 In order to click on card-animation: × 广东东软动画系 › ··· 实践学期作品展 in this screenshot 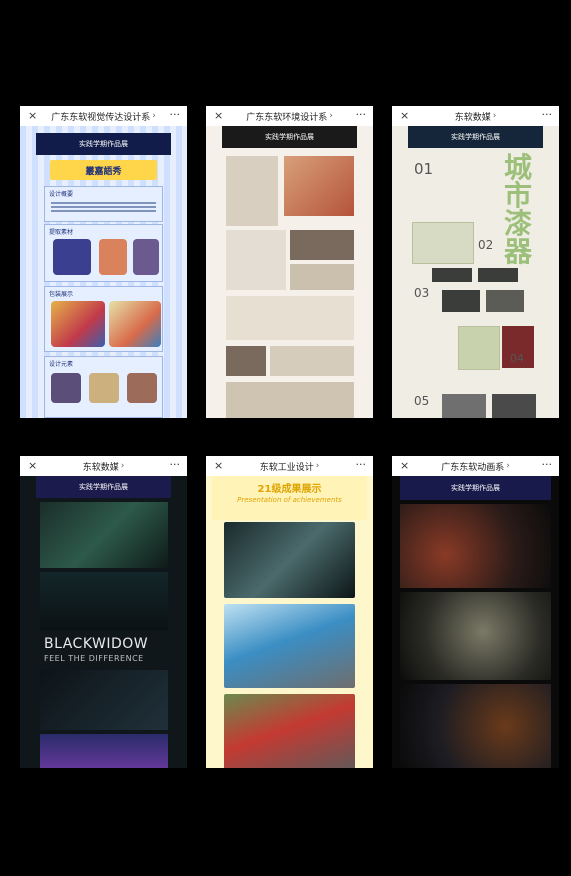, I will do `click(475, 612)`.